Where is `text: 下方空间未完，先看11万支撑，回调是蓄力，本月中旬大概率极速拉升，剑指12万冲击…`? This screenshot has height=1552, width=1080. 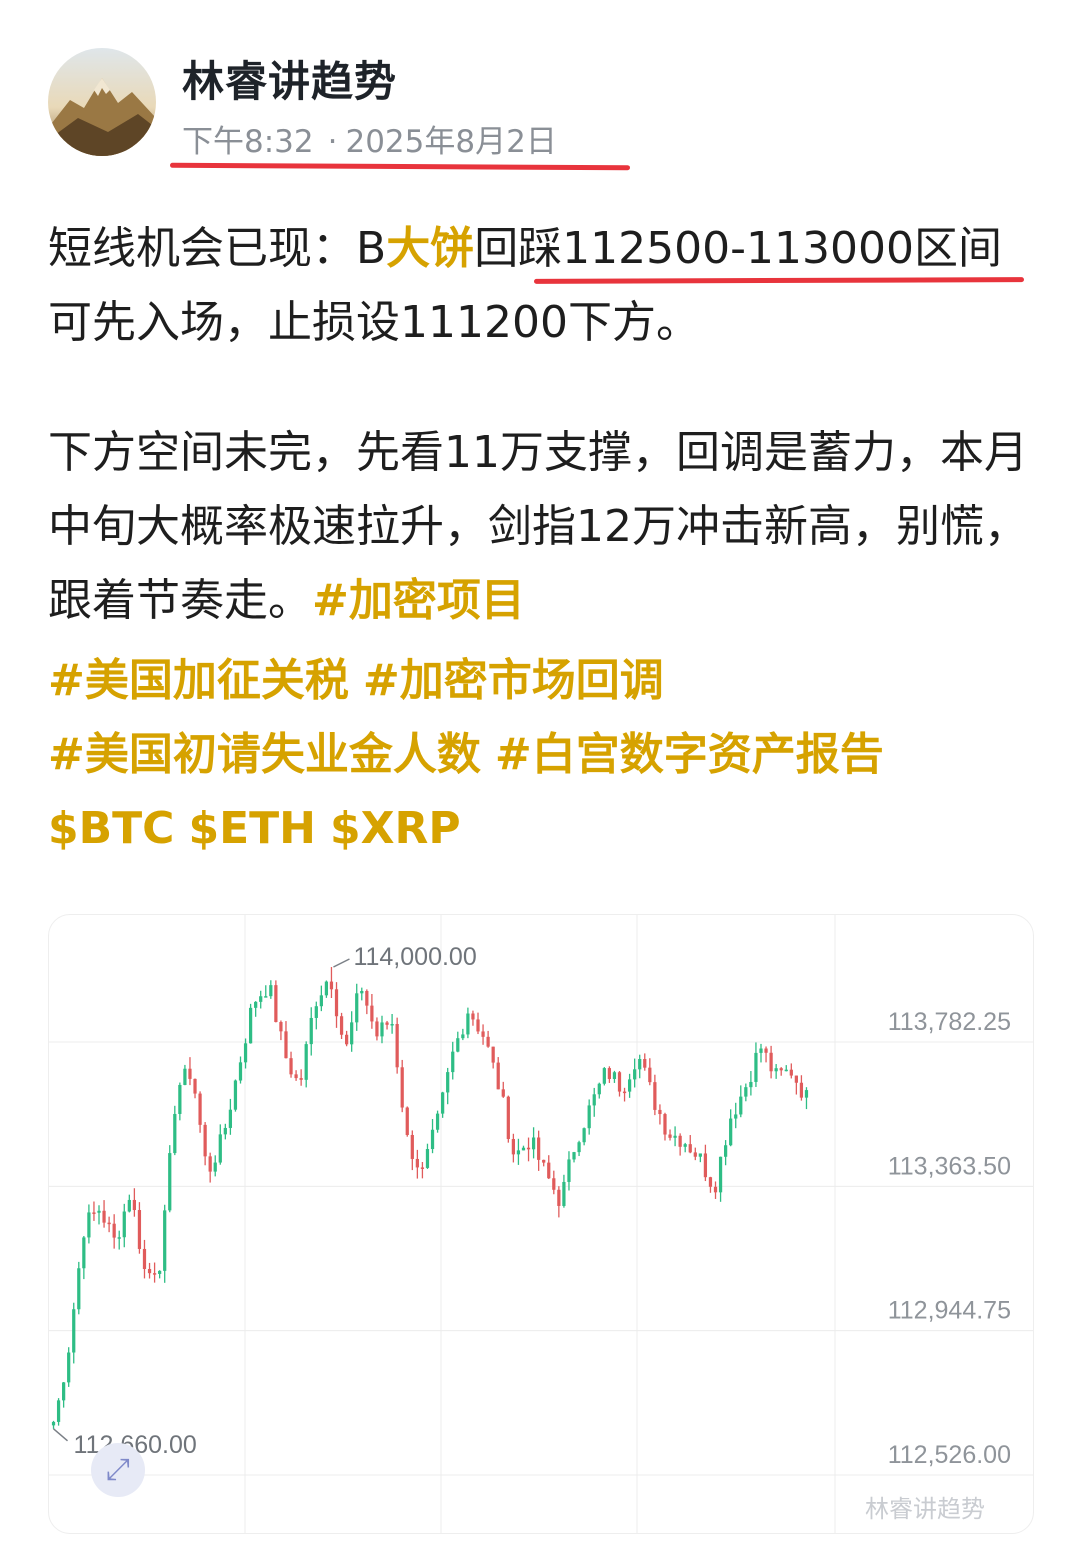
text: 下方空间未完，先看11万支撑，回调是蓄力，本月中旬大概率极速拉升，剑指12万冲击… is located at coordinates (538, 526).